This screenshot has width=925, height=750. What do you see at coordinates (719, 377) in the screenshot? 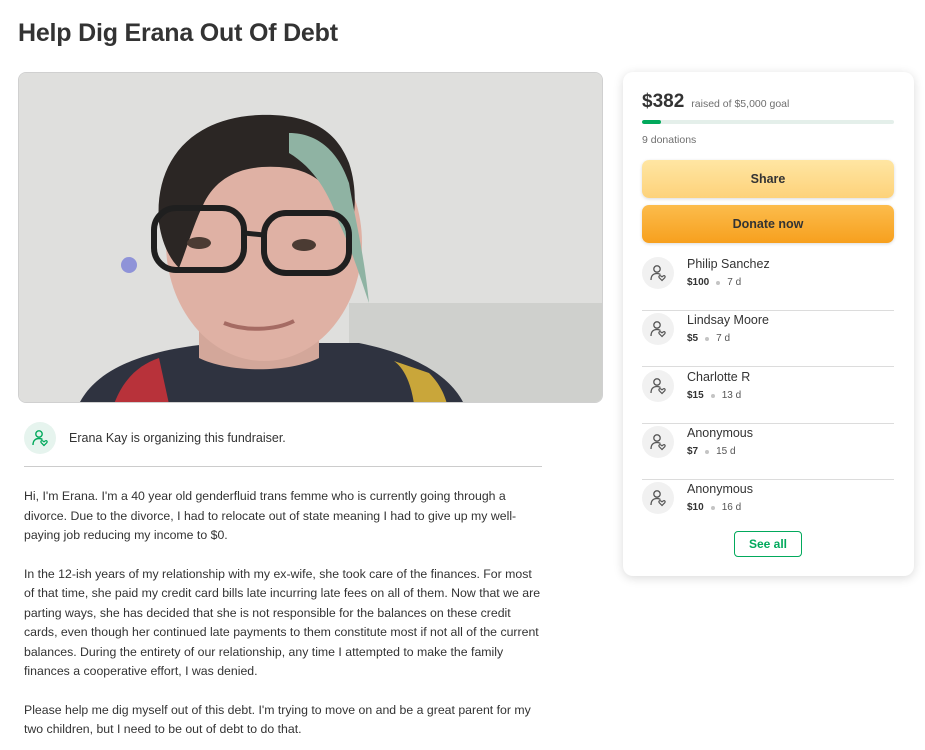
I see `donor-name: Charlotte R` at bounding box center [719, 377].